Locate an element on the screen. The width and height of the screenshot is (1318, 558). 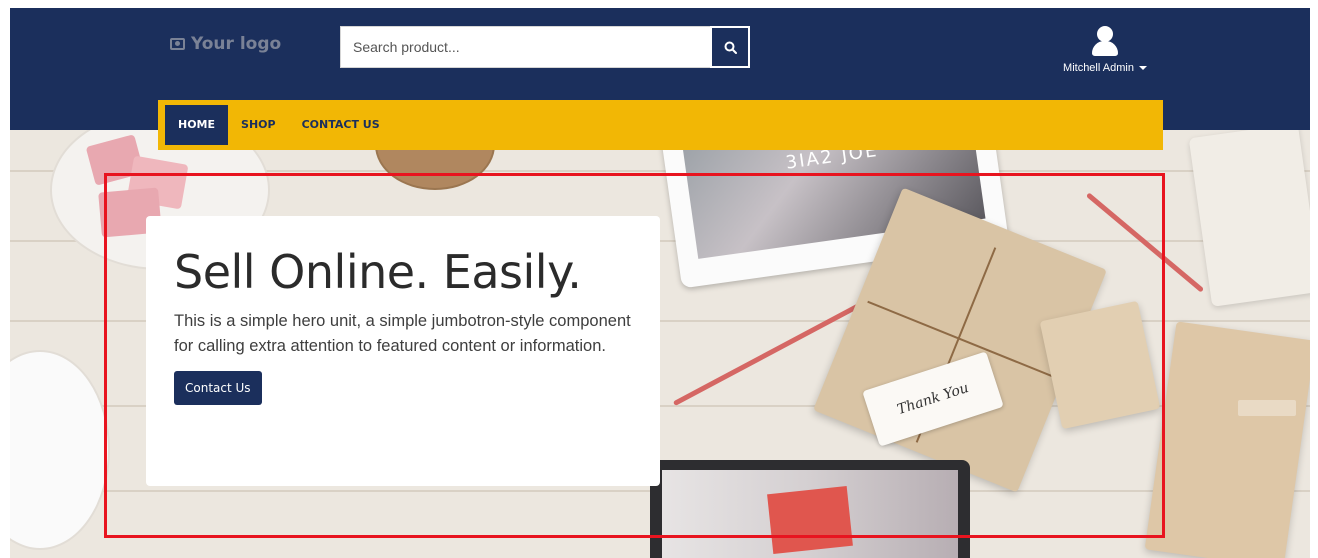
hero-title: Sell Online. Easily. is located at coordinates (378, 272).